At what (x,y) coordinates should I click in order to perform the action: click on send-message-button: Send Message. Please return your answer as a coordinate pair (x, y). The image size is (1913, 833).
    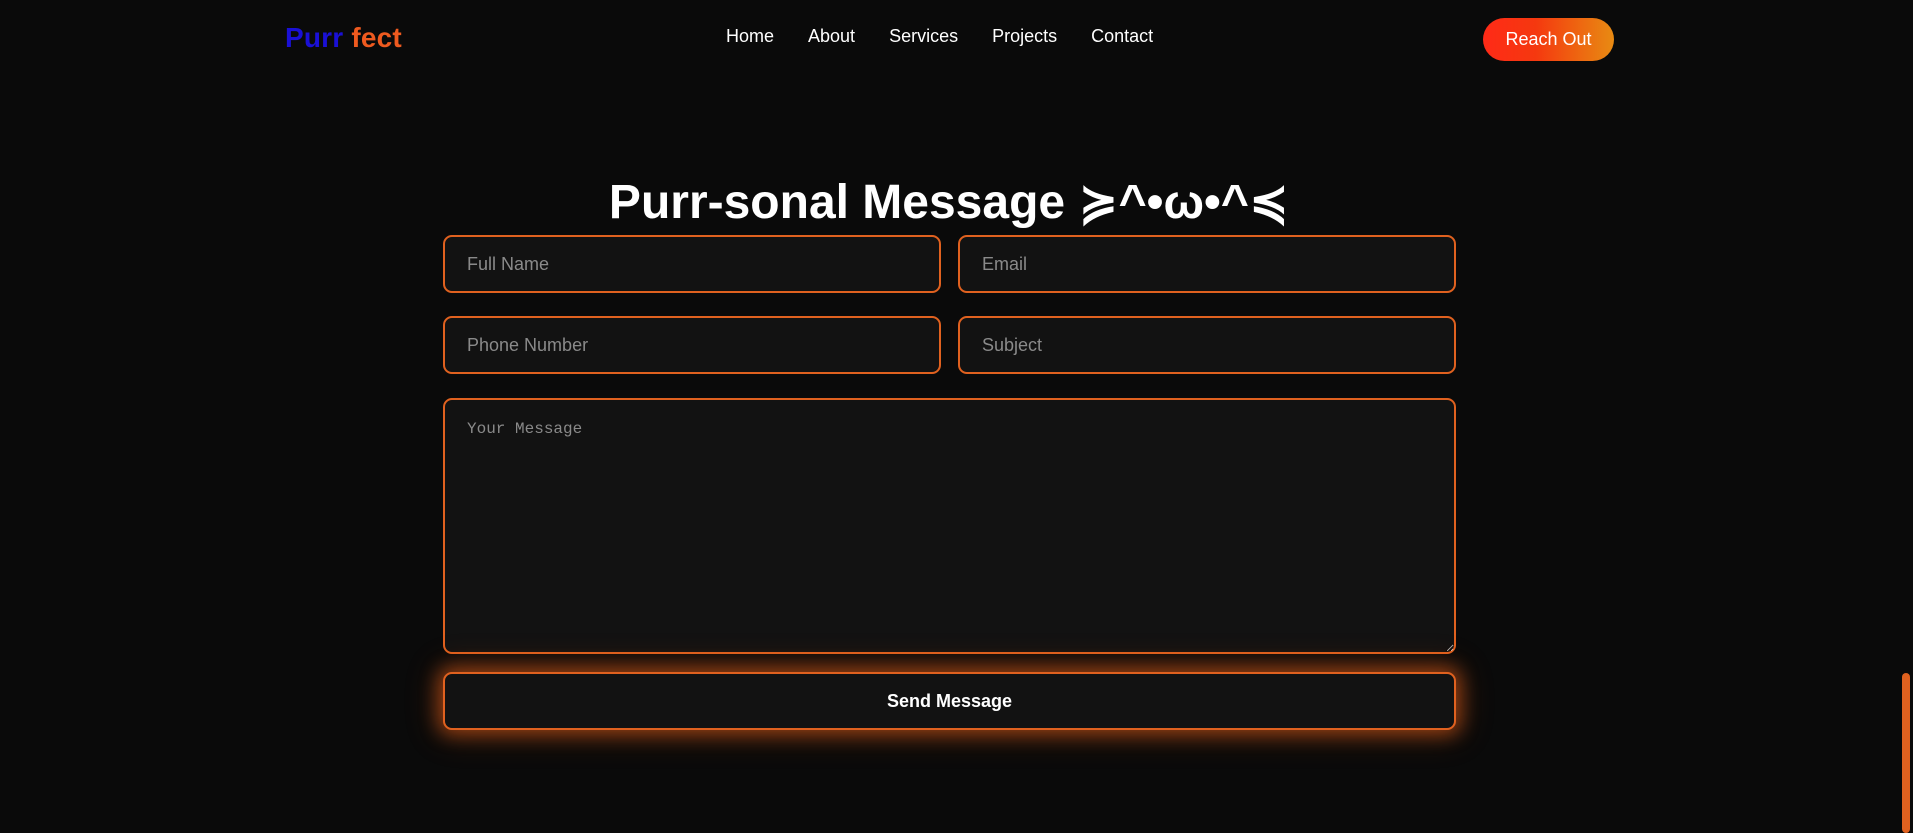
    Looking at the image, I should click on (949, 701).